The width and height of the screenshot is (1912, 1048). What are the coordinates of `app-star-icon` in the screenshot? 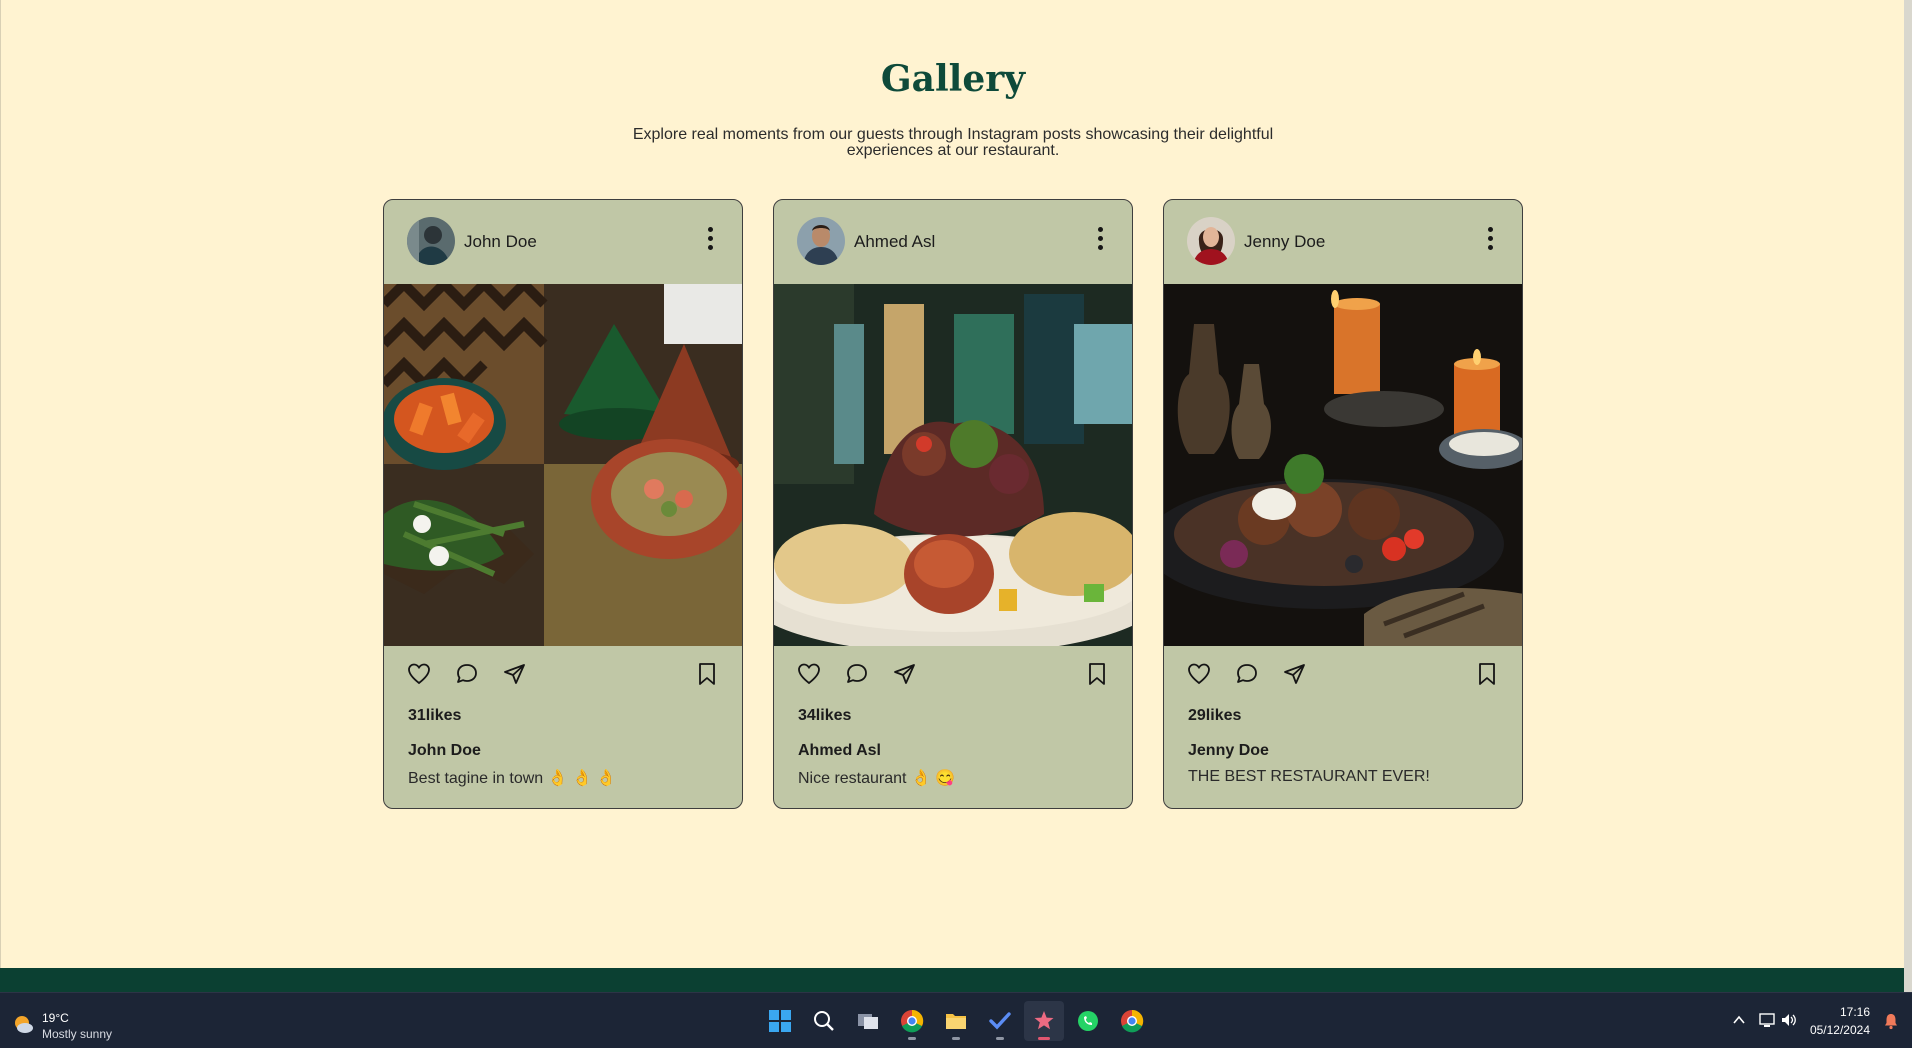 It's located at (1044, 1020).